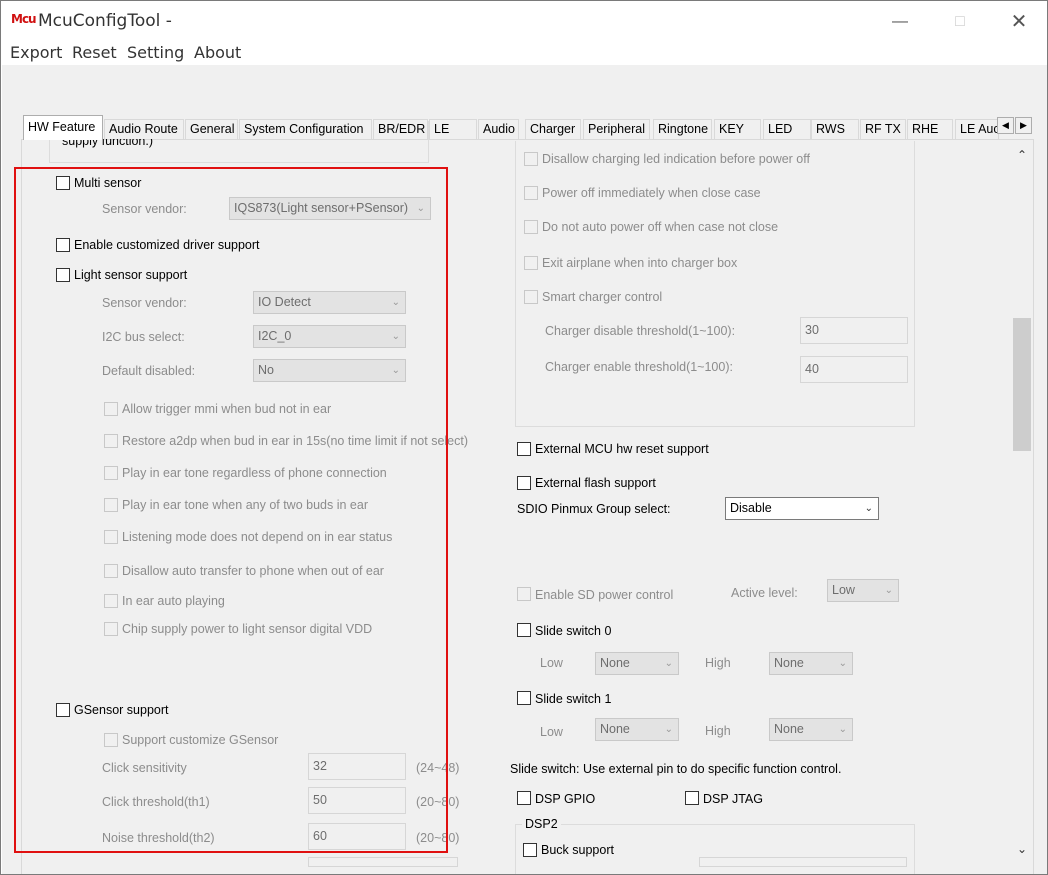  What do you see at coordinates (637, 663) in the screenshot?
I see `slide0-low-select: None ⌄` at bounding box center [637, 663].